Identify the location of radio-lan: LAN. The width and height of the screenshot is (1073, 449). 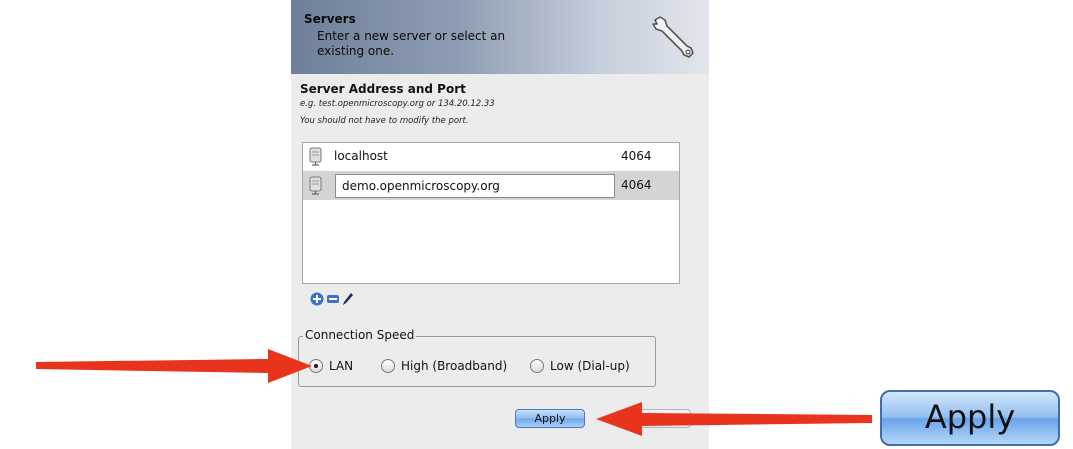
(331, 366).